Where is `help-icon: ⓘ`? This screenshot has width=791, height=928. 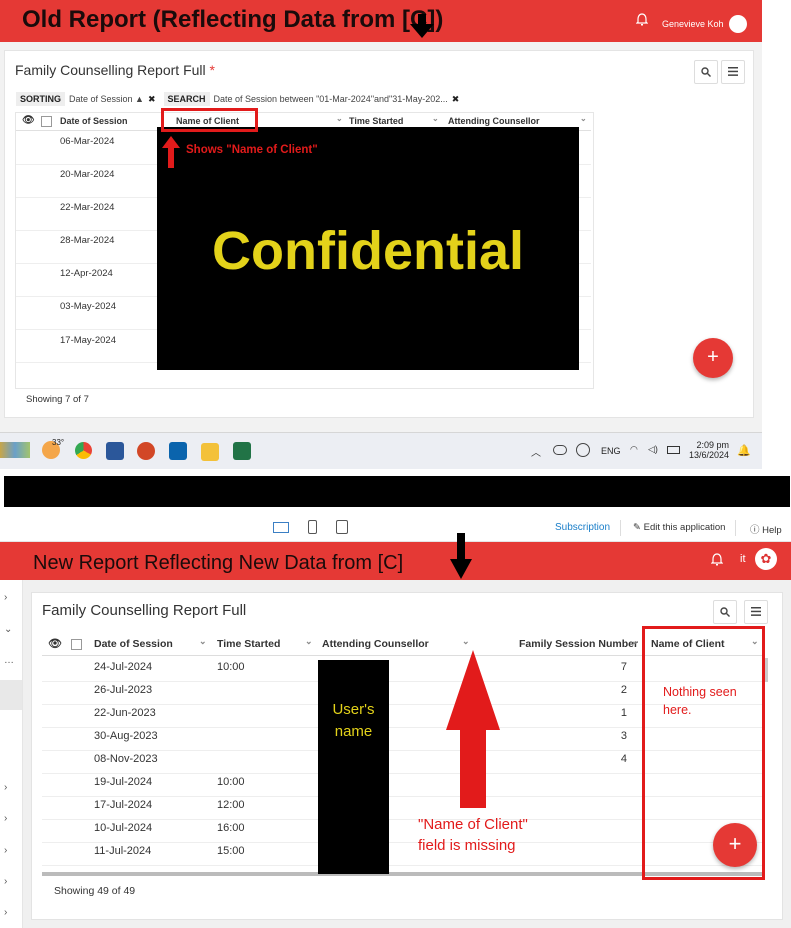 help-icon: ⓘ is located at coordinates (755, 530).